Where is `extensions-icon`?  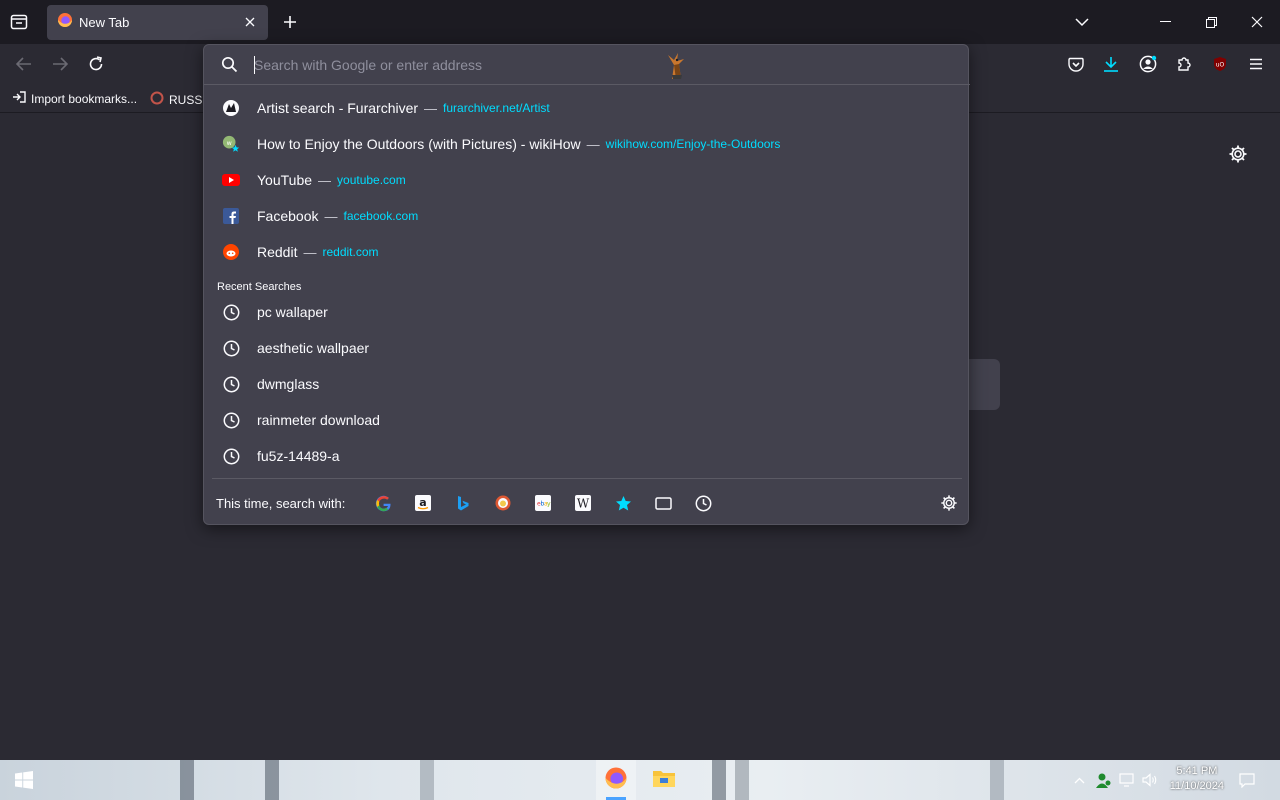 extensions-icon is located at coordinates (1184, 64).